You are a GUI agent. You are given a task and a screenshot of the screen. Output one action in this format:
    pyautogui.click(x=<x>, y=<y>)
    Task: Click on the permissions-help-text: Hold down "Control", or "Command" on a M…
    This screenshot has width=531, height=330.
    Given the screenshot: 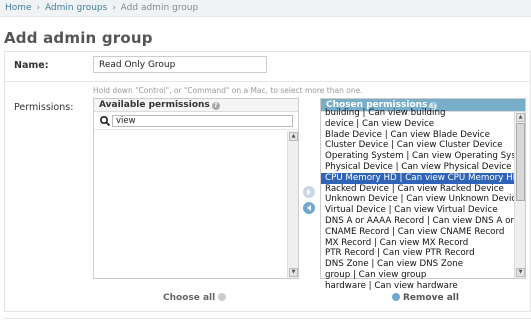 What is the action you would take?
    pyautogui.click(x=228, y=90)
    